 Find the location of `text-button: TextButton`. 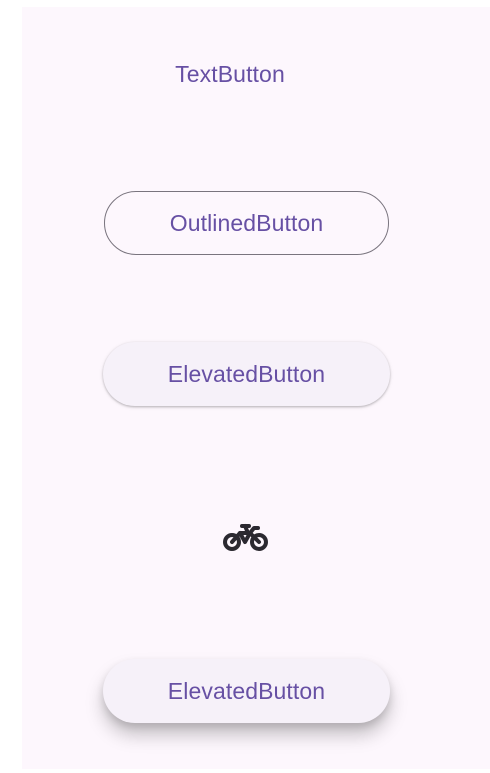

text-button: TextButton is located at coordinates (230, 74).